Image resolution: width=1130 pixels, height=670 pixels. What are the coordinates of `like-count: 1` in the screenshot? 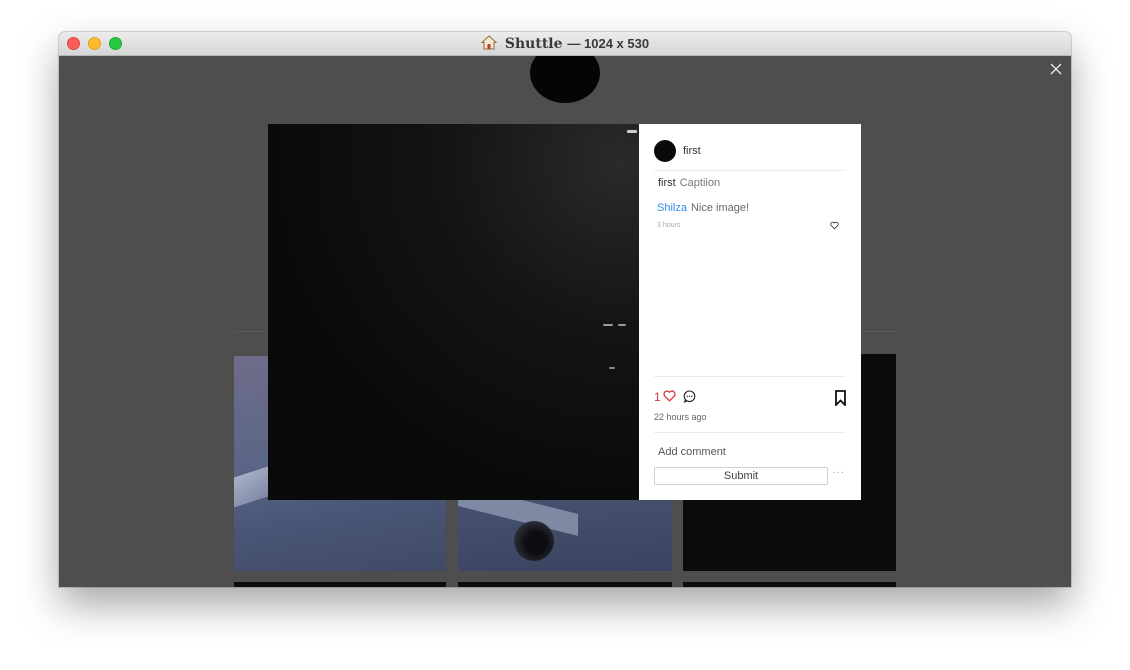 It's located at (657, 397).